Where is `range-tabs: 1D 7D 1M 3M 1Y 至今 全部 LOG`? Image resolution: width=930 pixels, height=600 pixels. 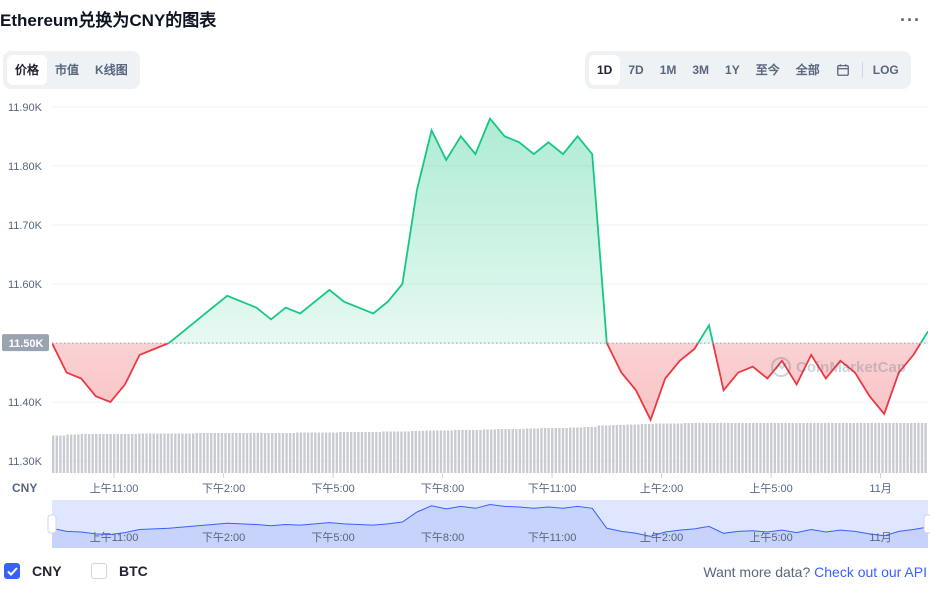
range-tabs: 1D 7D 1M 3M 1Y 至今 全部 LOG is located at coordinates (748, 70).